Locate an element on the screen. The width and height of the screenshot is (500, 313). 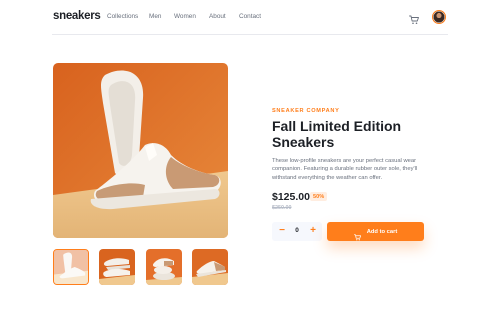
quantity-stepper: − 0 + is located at coordinates (297, 231).